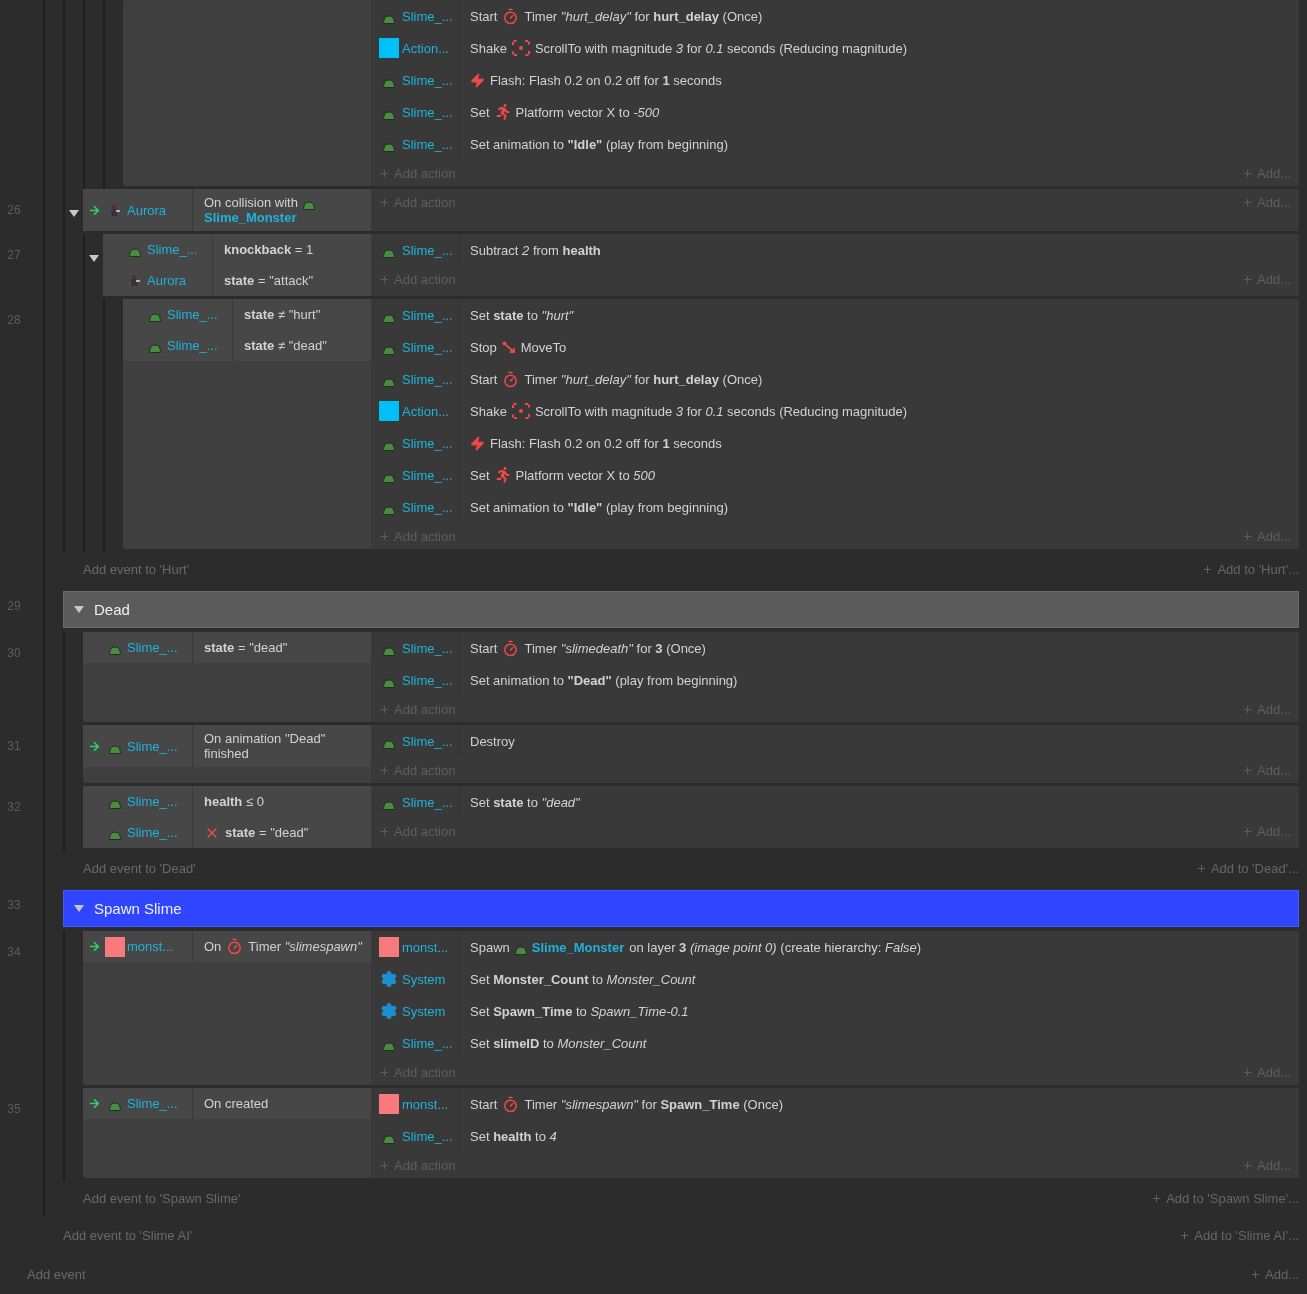 The width and height of the screenshot is (1307, 1294). I want to click on action-row: System Set Monster_Count to Monster_Count, so click(835, 979).